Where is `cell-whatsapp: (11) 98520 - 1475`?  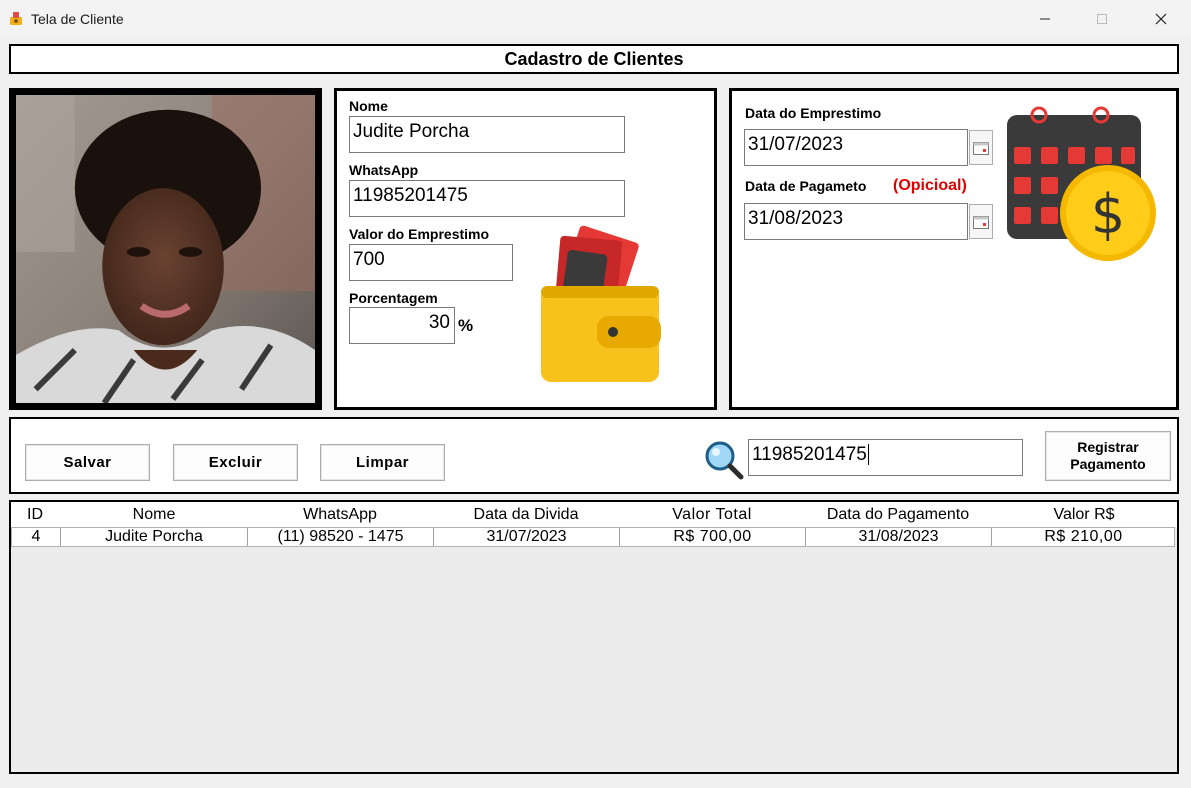
cell-whatsapp: (11) 98520 - 1475 is located at coordinates (340, 537).